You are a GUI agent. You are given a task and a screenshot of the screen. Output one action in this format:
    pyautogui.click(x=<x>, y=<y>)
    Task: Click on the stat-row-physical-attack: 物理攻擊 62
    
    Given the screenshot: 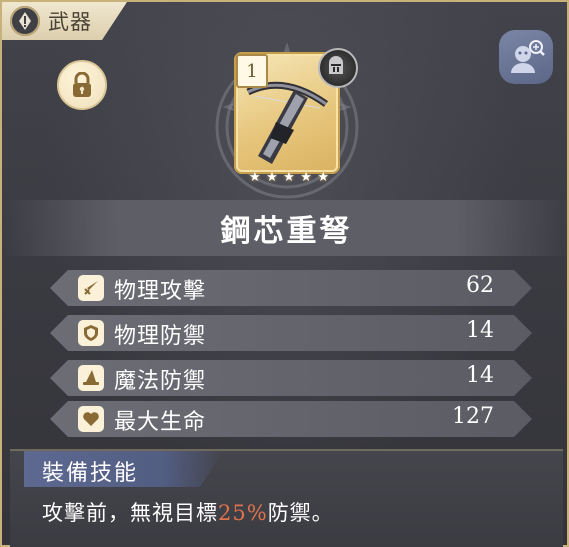 What is the action you would take?
    pyautogui.click(x=291, y=288)
    